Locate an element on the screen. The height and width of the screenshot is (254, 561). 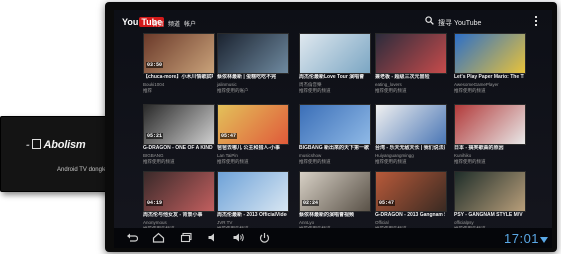
video-channel: Anonymous is located at coordinates (155, 222).